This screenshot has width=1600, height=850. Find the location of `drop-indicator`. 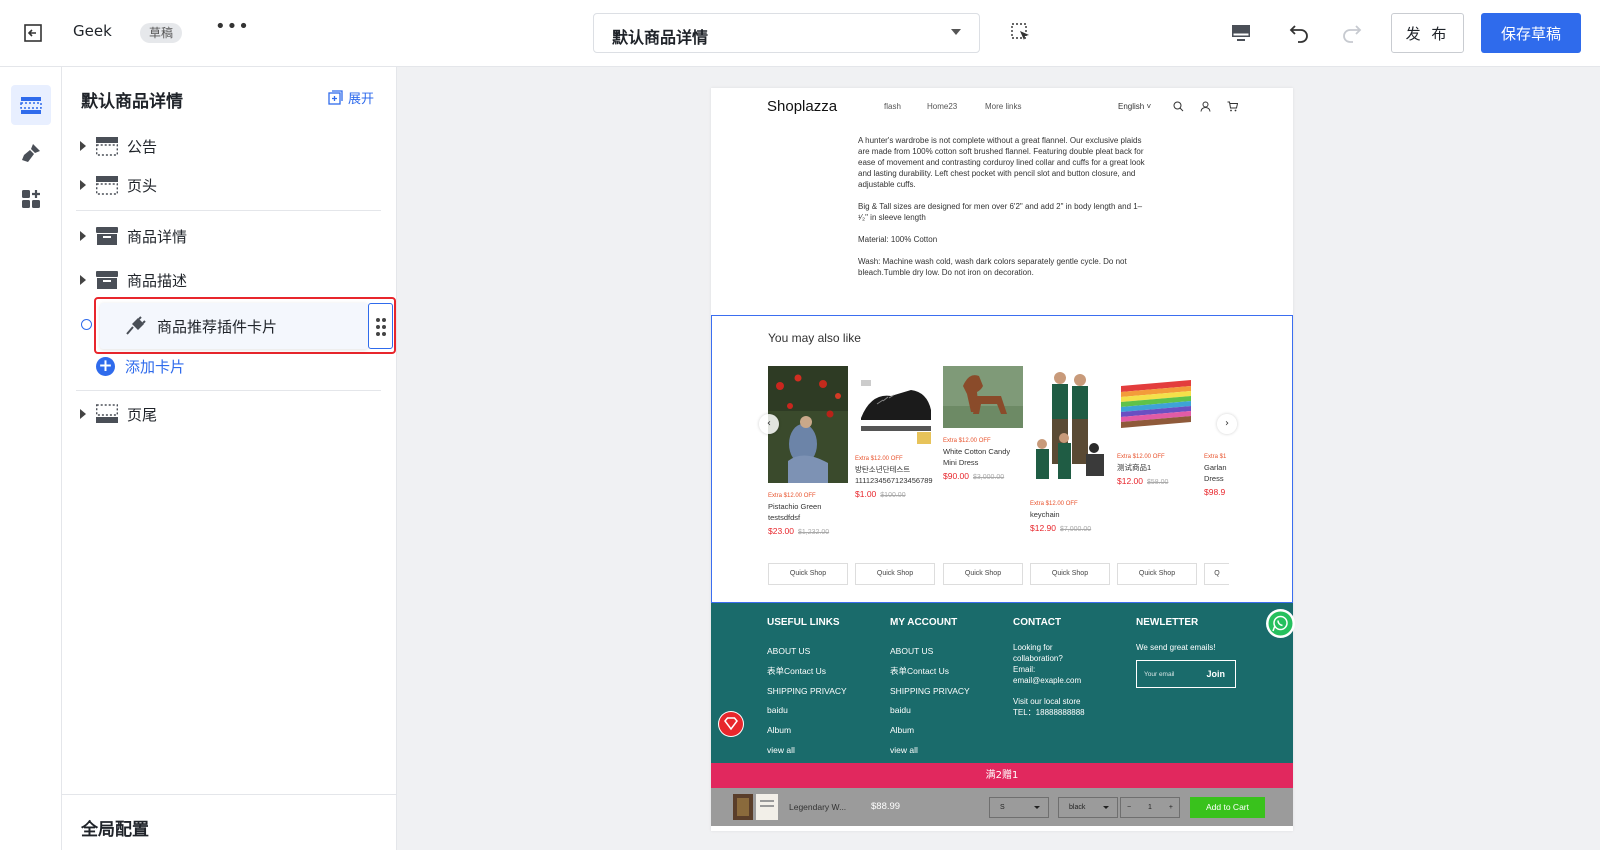

drop-indicator is located at coordinates (86, 324).